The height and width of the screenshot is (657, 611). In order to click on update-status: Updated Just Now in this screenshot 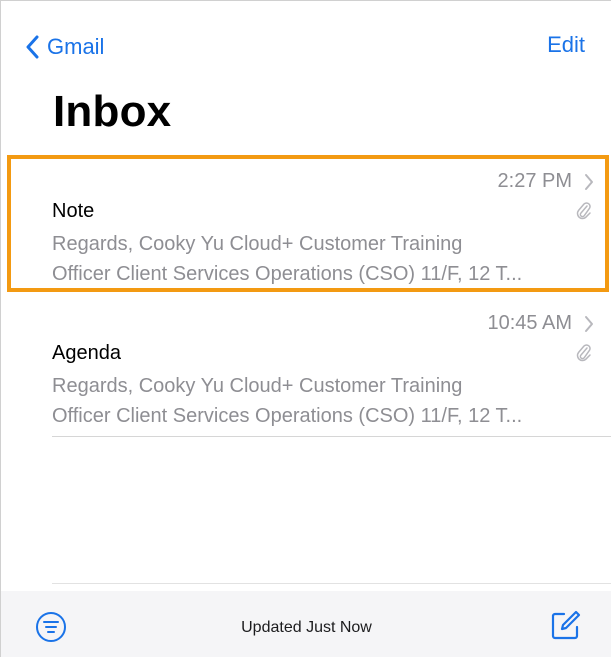, I will do `click(306, 627)`.